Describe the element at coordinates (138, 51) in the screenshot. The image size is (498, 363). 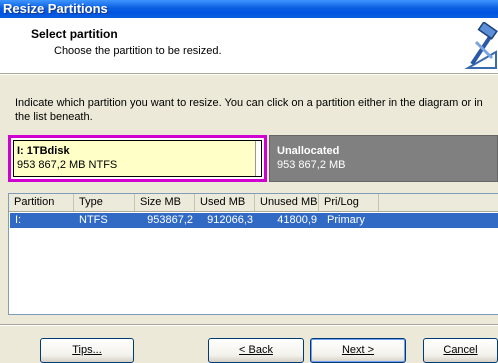
I see `page-subtitle: Choose the partition to be resized.` at that location.